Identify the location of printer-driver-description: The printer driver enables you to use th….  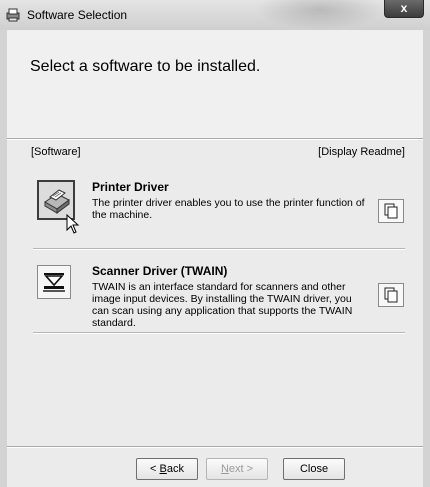
(228, 209).